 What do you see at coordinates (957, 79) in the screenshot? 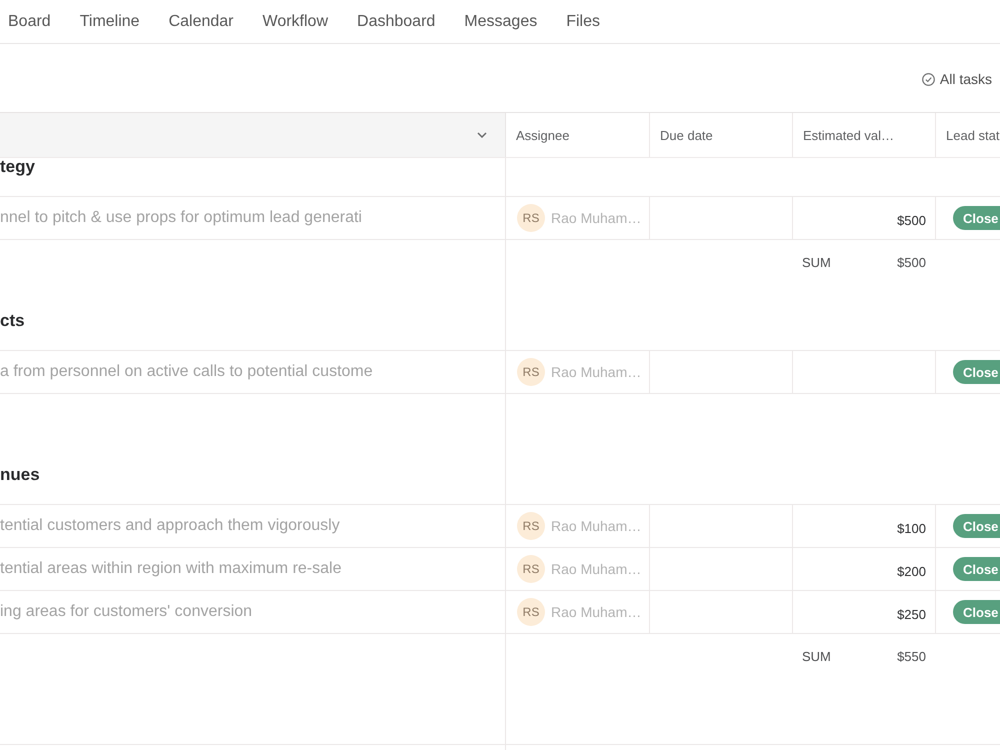
I see `all-tasks-button: All tasks` at bounding box center [957, 79].